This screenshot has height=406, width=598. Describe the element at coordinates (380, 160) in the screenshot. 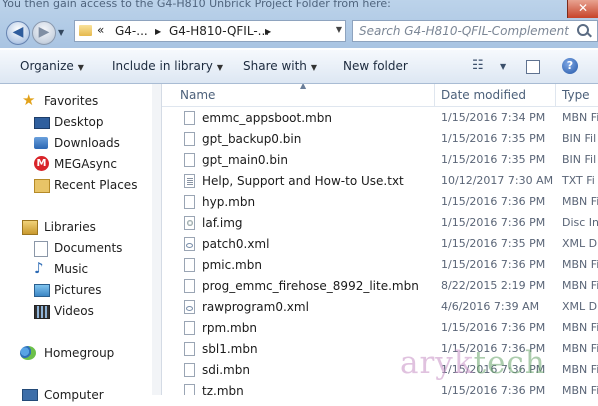

I see `file-row: gpt_main0.bin 1/15/2016 7:35 PM BIN Fil` at that location.